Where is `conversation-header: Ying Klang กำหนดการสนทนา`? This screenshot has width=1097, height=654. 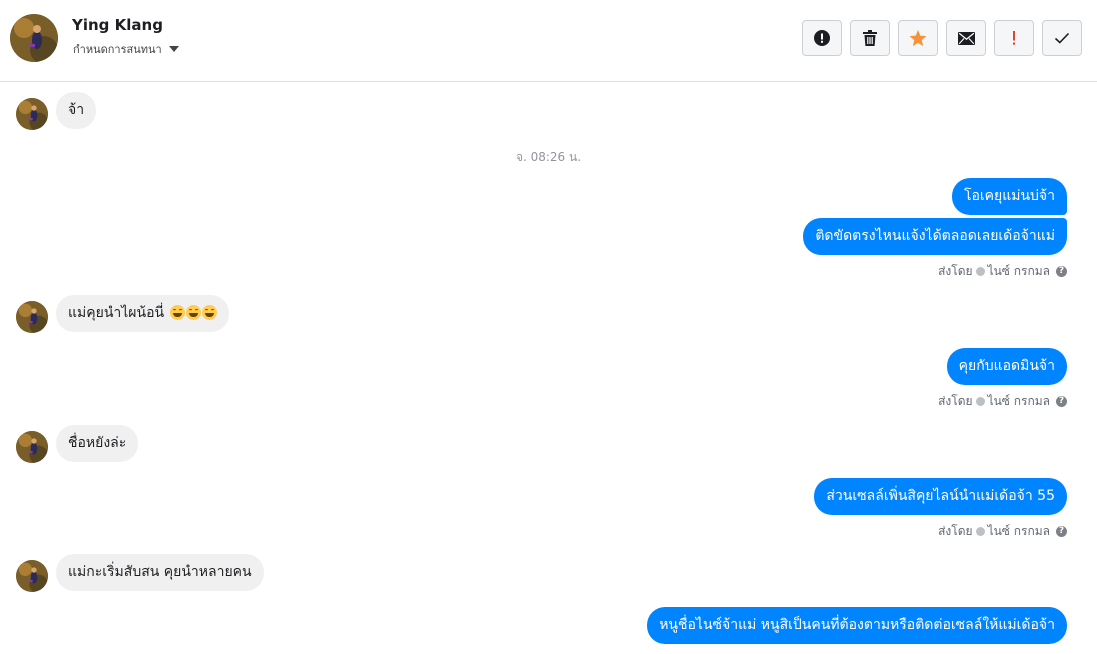
conversation-header: Ying Klang กำหนดการสนทนา is located at coordinates (548, 41).